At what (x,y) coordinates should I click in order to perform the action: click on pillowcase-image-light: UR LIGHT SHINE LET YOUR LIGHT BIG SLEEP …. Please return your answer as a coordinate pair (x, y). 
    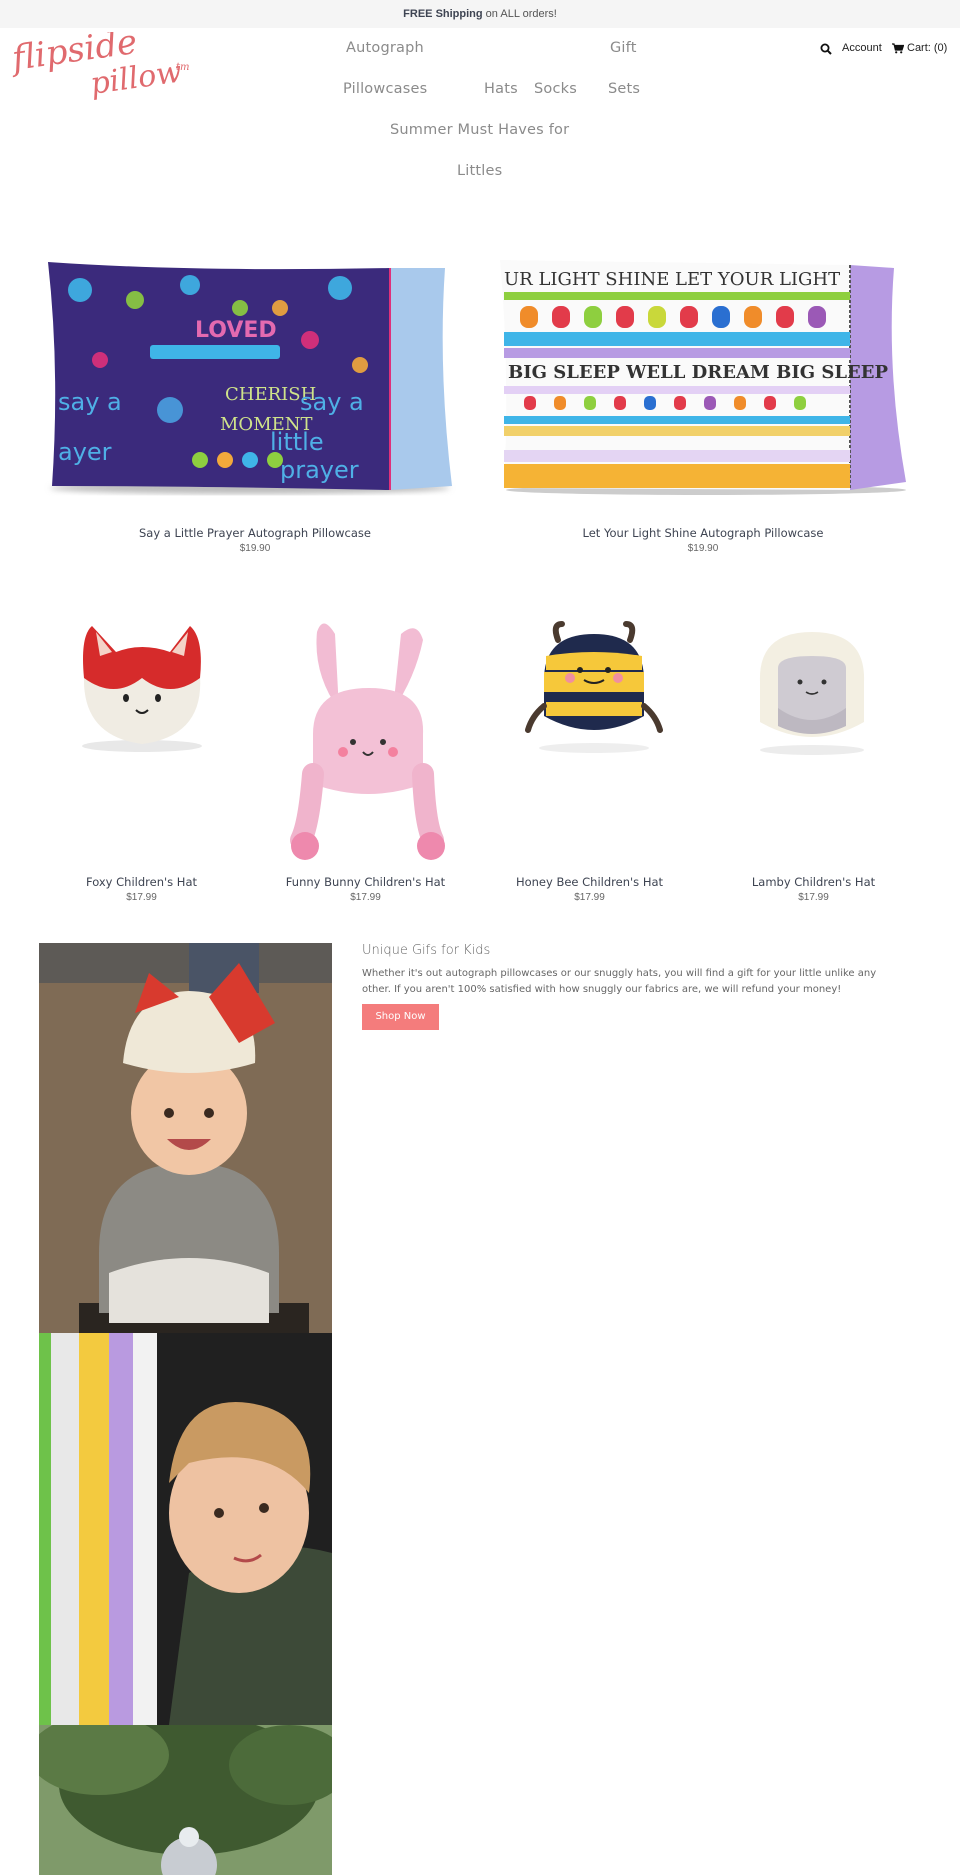
    Looking at the image, I should click on (706, 375).